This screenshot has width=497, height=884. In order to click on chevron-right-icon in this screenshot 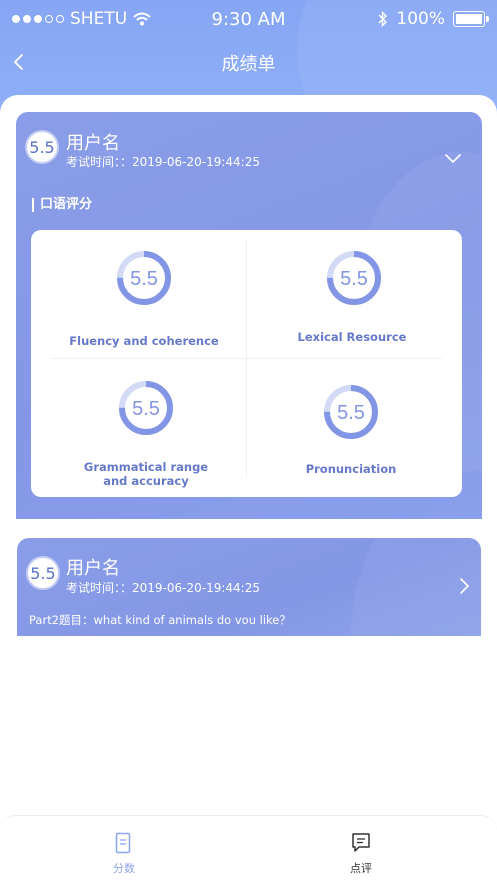, I will do `click(464, 586)`.